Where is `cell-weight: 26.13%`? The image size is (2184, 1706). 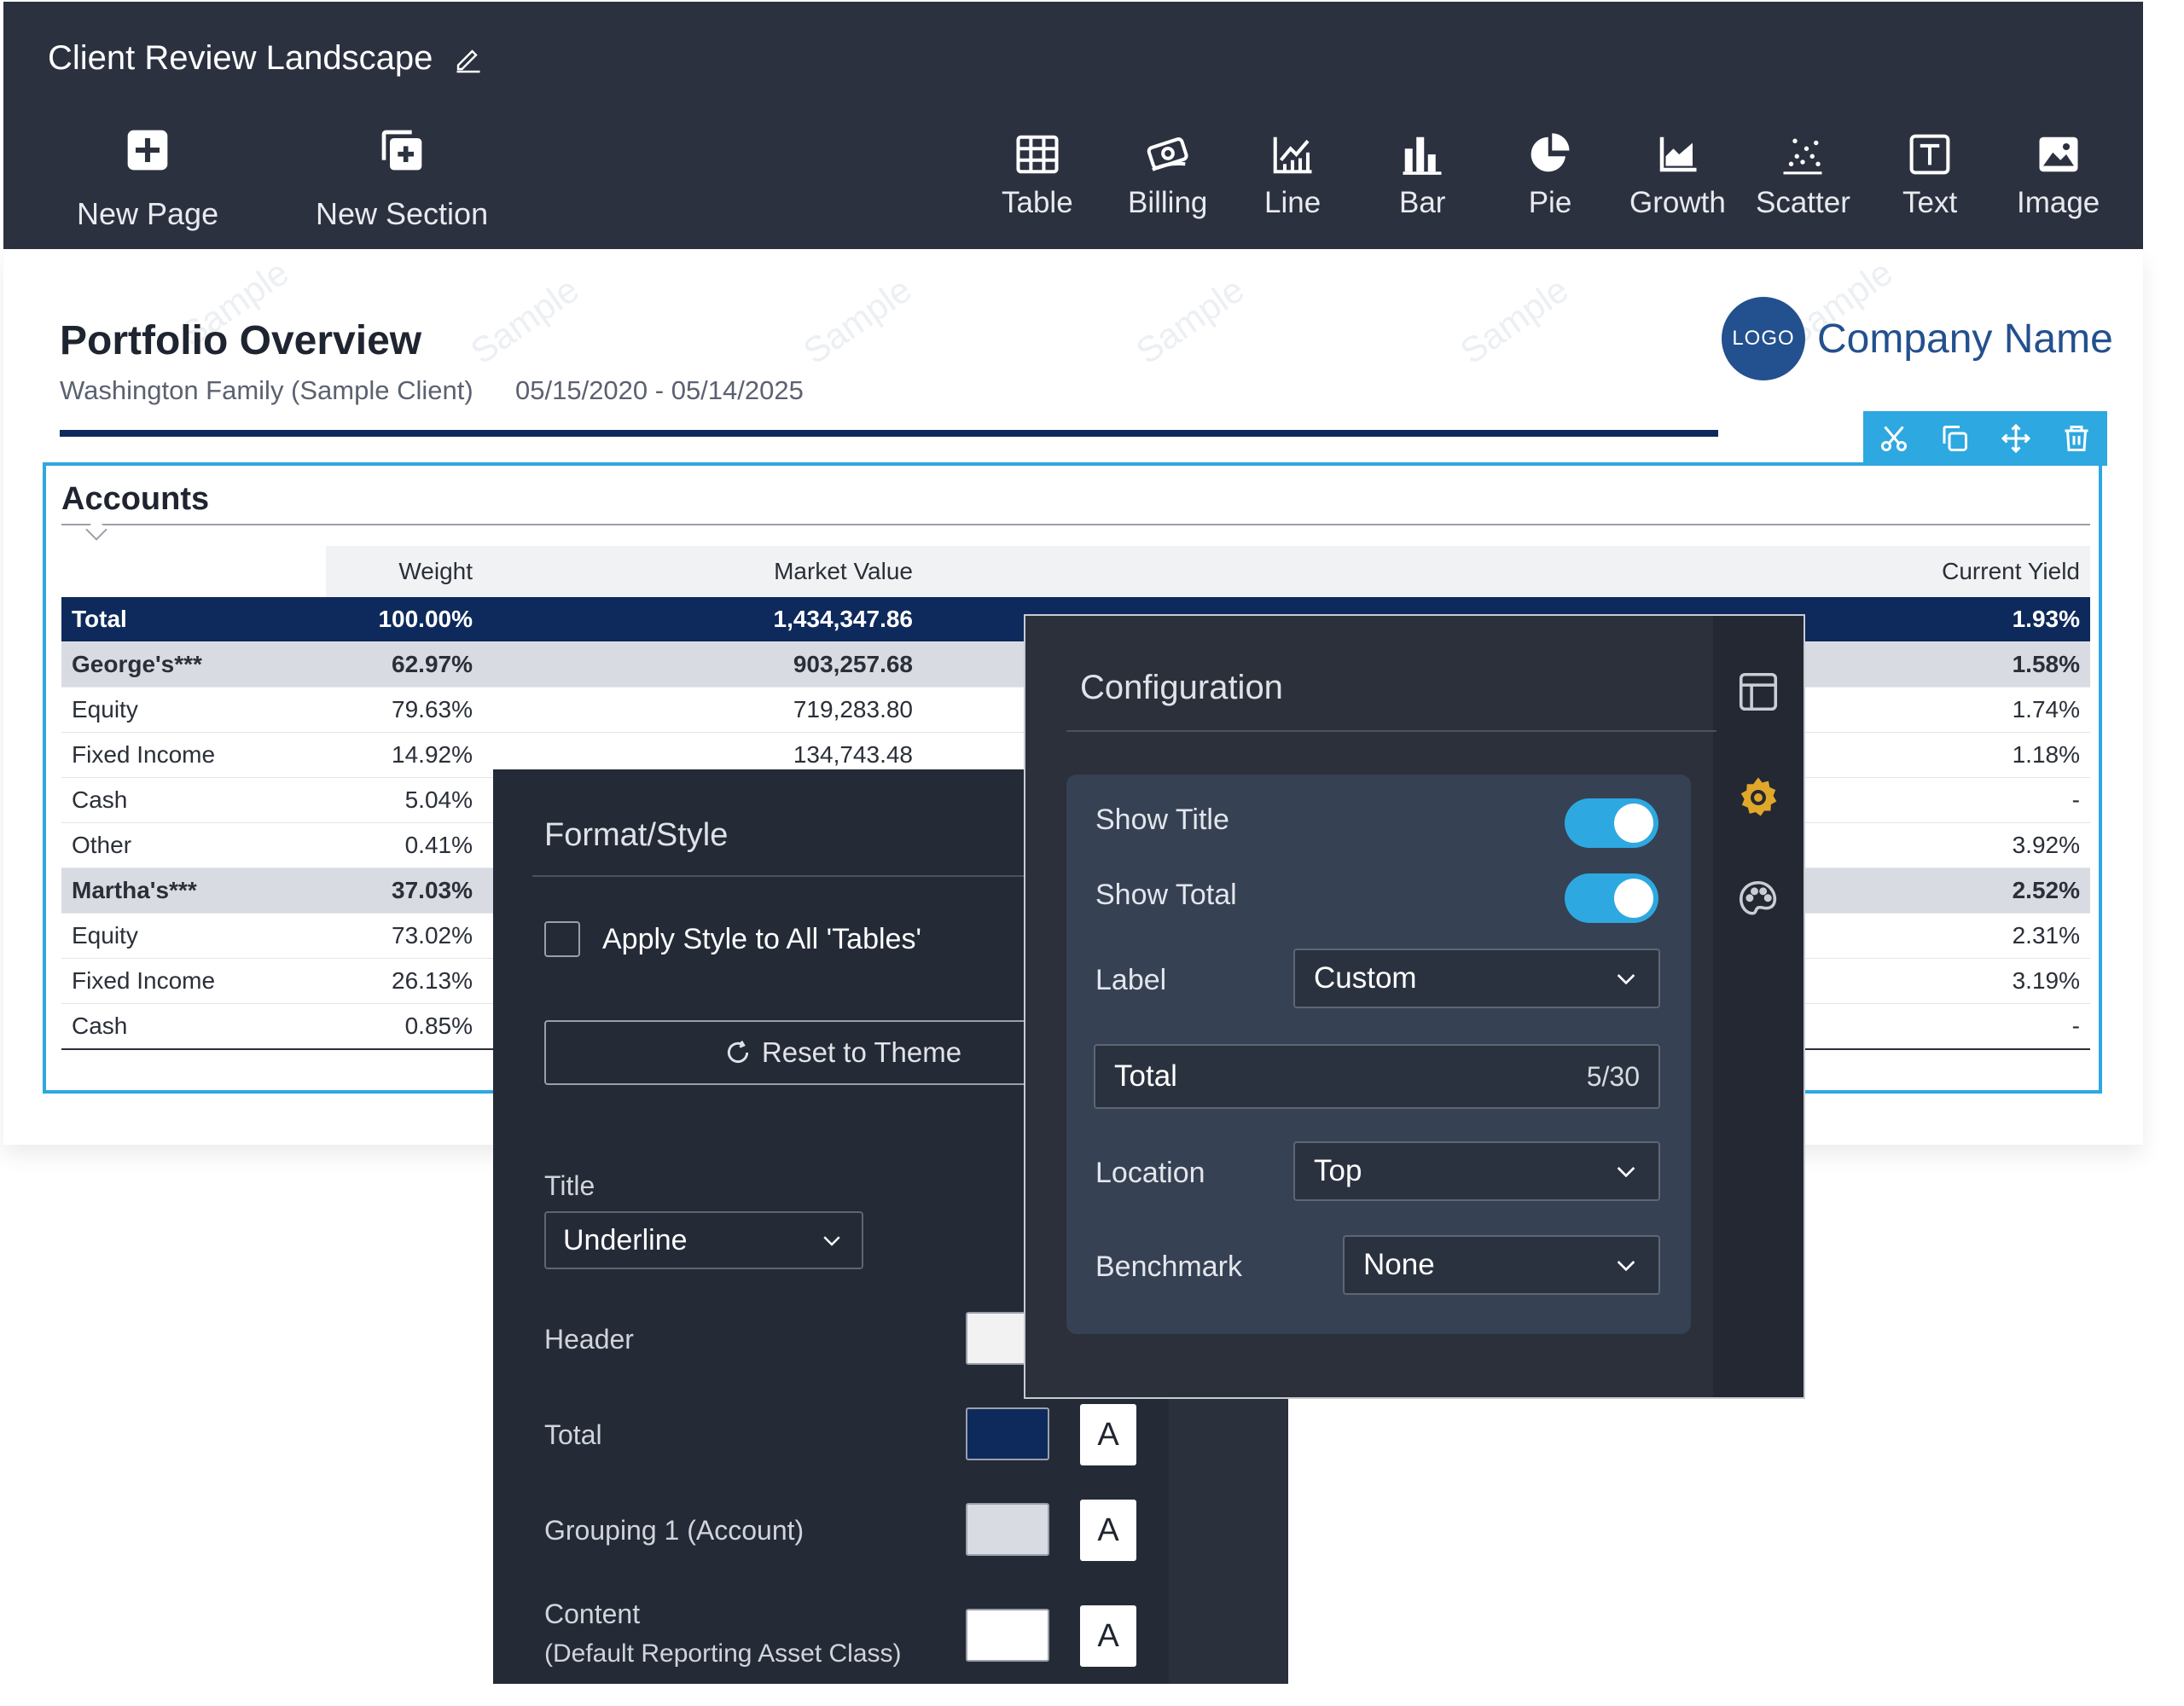 cell-weight: 26.13% is located at coordinates (404, 981).